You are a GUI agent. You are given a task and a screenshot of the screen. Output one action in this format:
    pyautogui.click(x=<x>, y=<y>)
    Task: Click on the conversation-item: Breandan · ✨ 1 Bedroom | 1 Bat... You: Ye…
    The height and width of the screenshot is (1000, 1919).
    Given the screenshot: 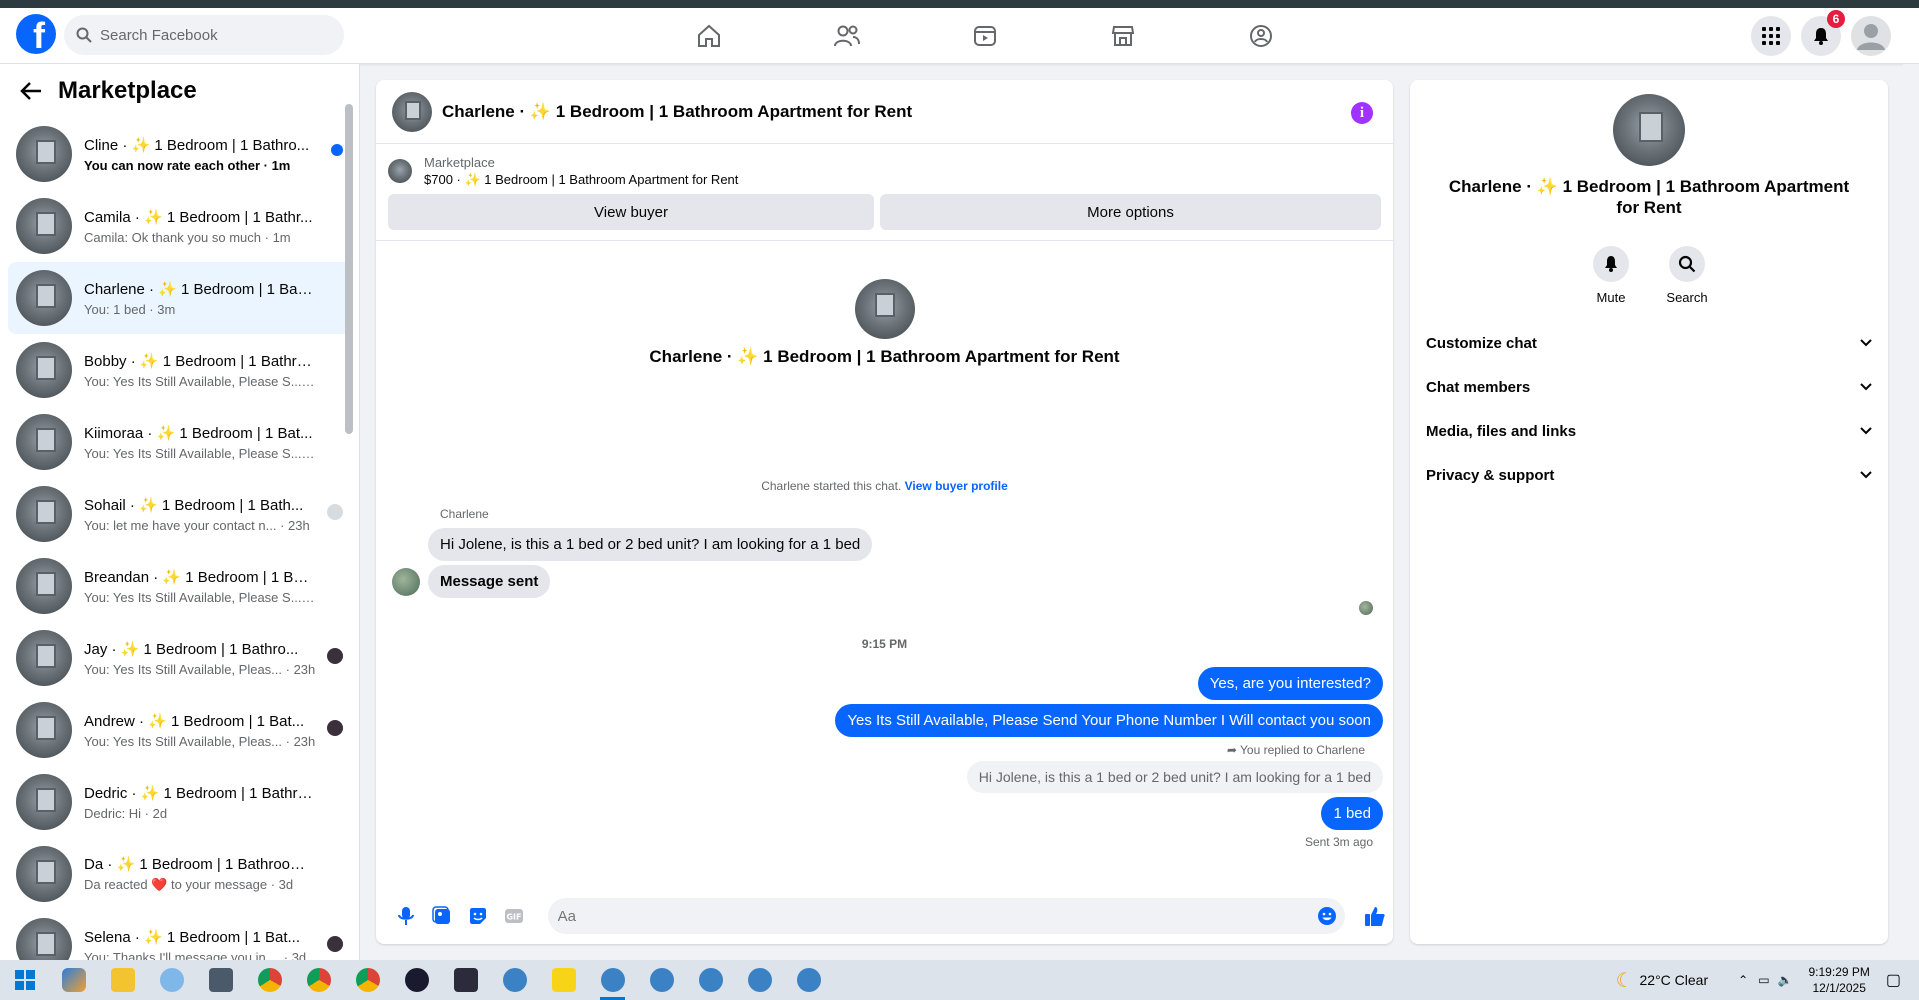 What is the action you would take?
    pyautogui.click(x=179, y=586)
    